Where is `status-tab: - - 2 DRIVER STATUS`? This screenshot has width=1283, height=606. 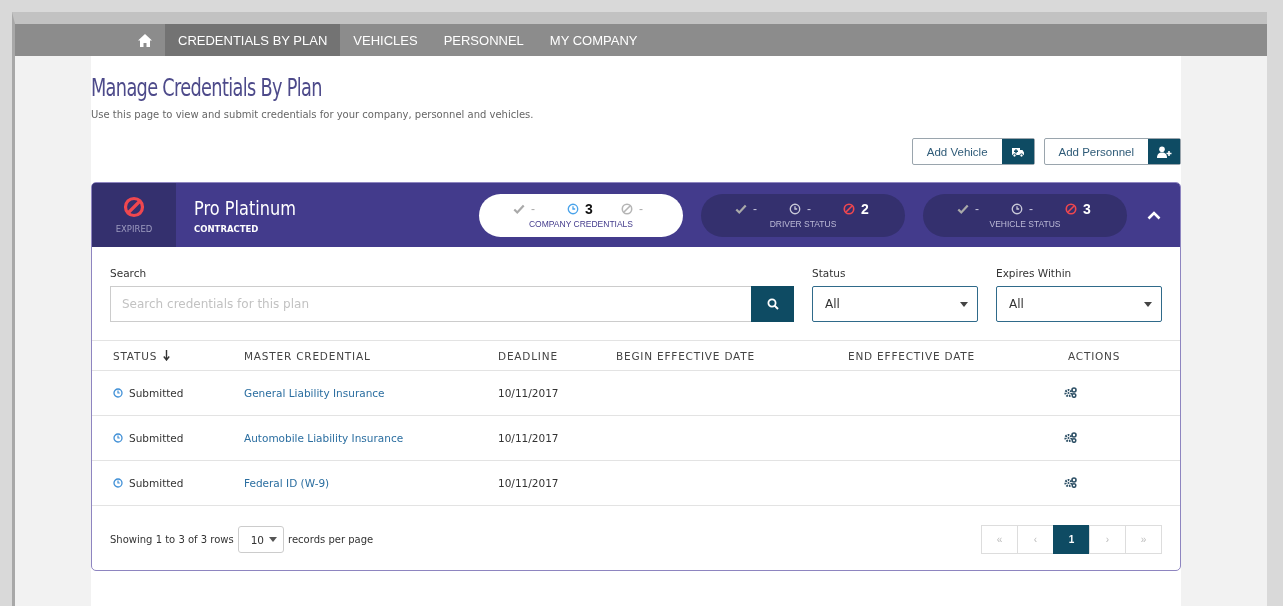
status-tab: - - 2 DRIVER STATUS is located at coordinates (803, 215).